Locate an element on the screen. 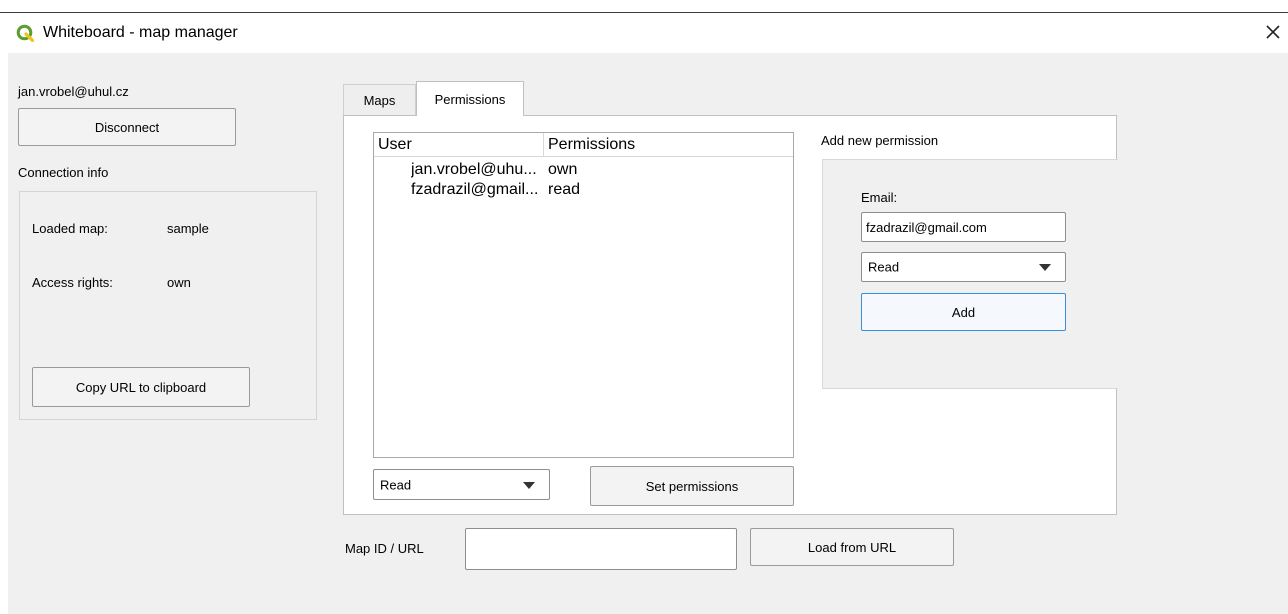  map-id-label: Map ID / URL is located at coordinates (384, 548).